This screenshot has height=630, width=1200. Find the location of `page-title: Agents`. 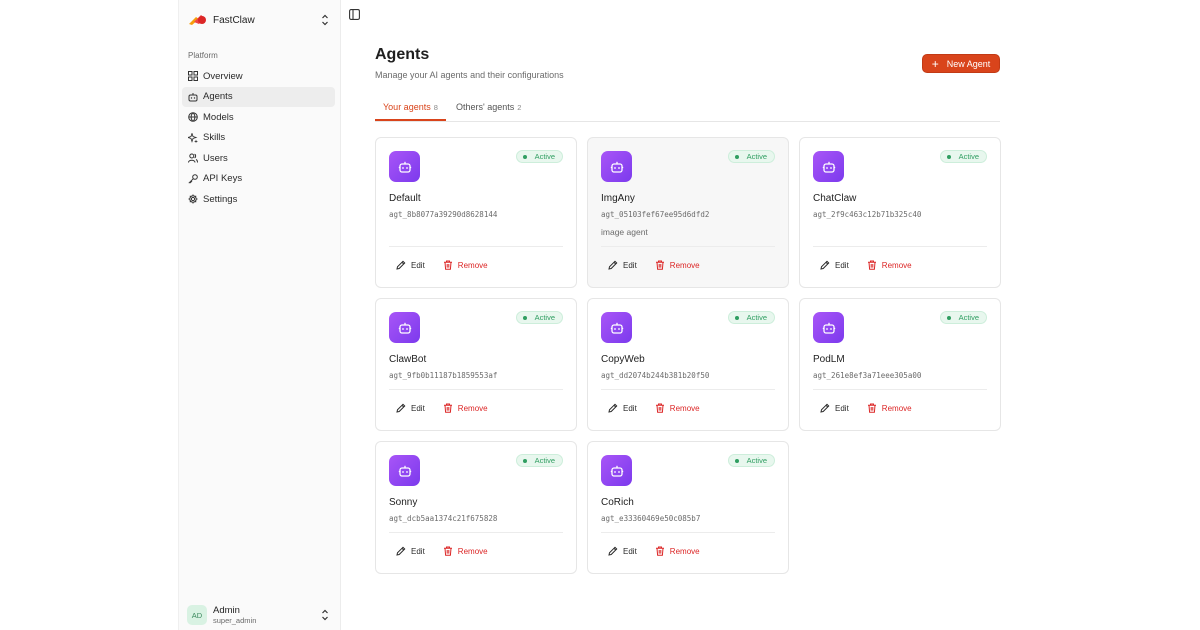

page-title: Agents is located at coordinates (402, 54).